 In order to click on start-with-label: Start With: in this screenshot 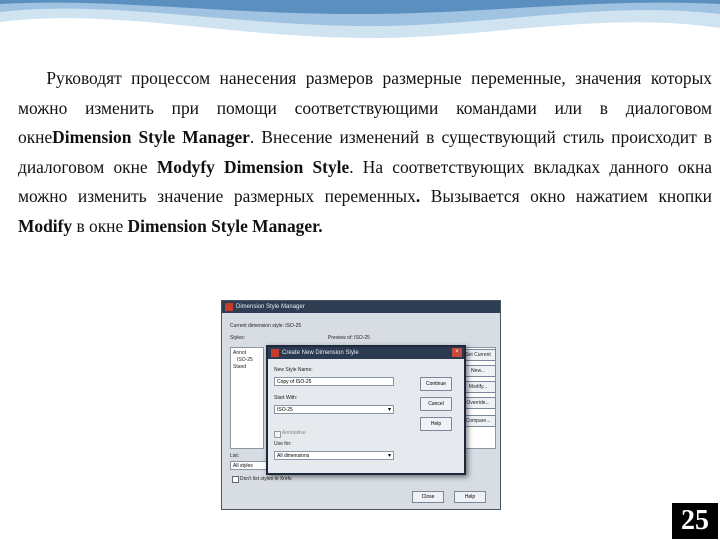, I will do `click(286, 398)`.